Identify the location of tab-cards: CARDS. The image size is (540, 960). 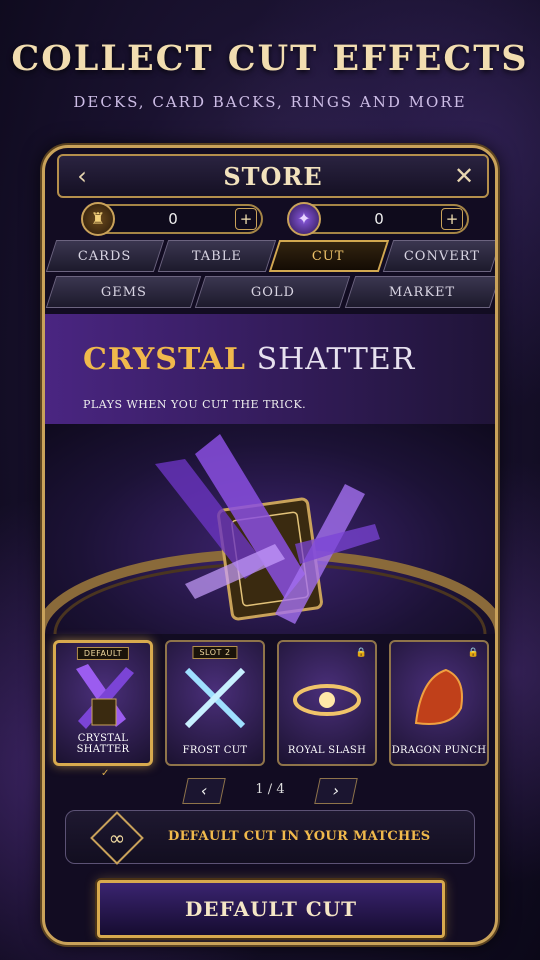
(104, 256).